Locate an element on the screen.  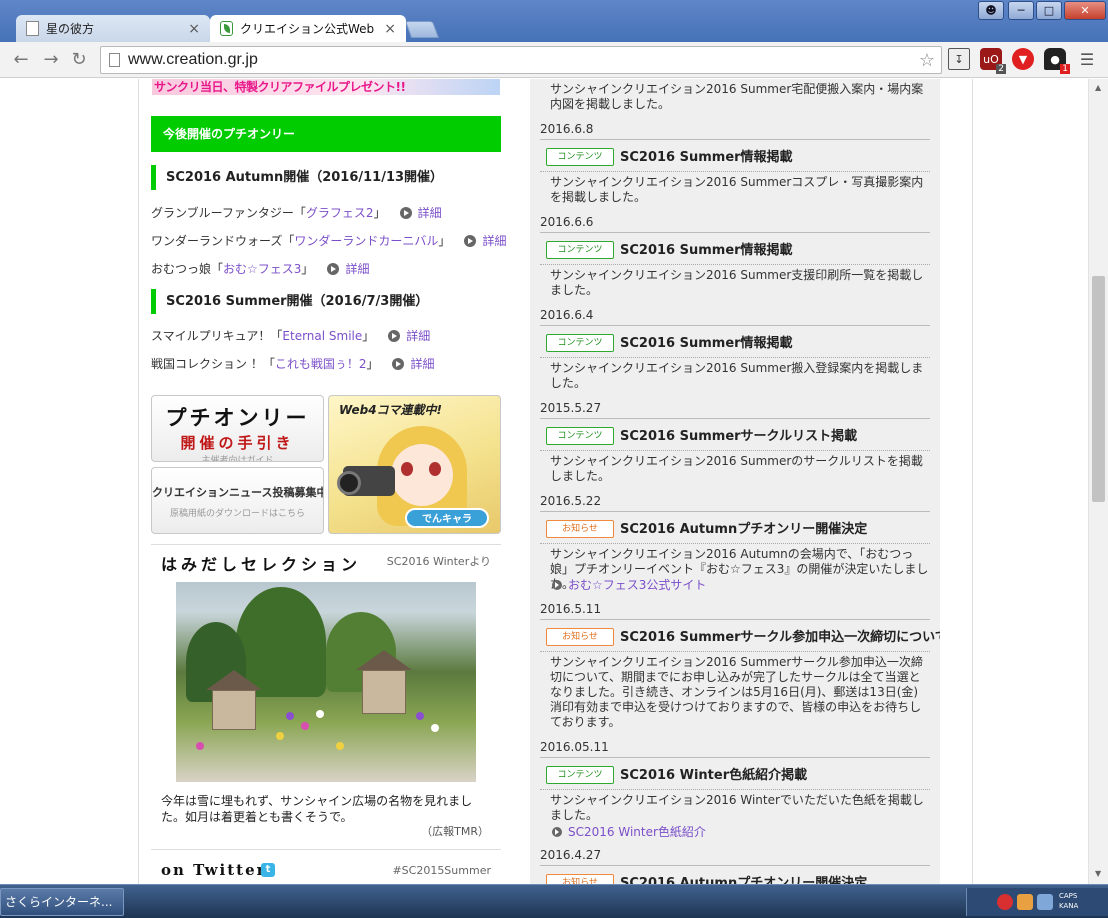
menu-icon: ☰ is located at coordinates (1087, 59).